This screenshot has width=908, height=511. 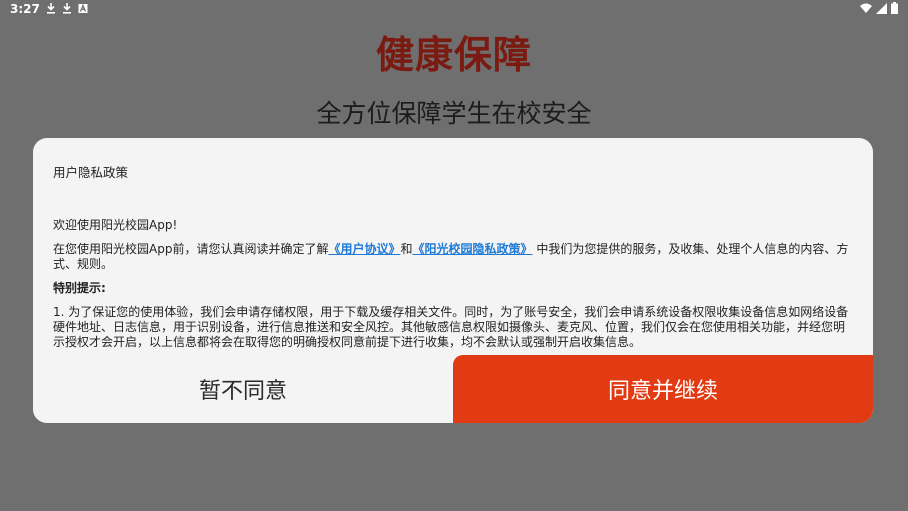 What do you see at coordinates (83, 8) in the screenshot?
I see `a-icon` at bounding box center [83, 8].